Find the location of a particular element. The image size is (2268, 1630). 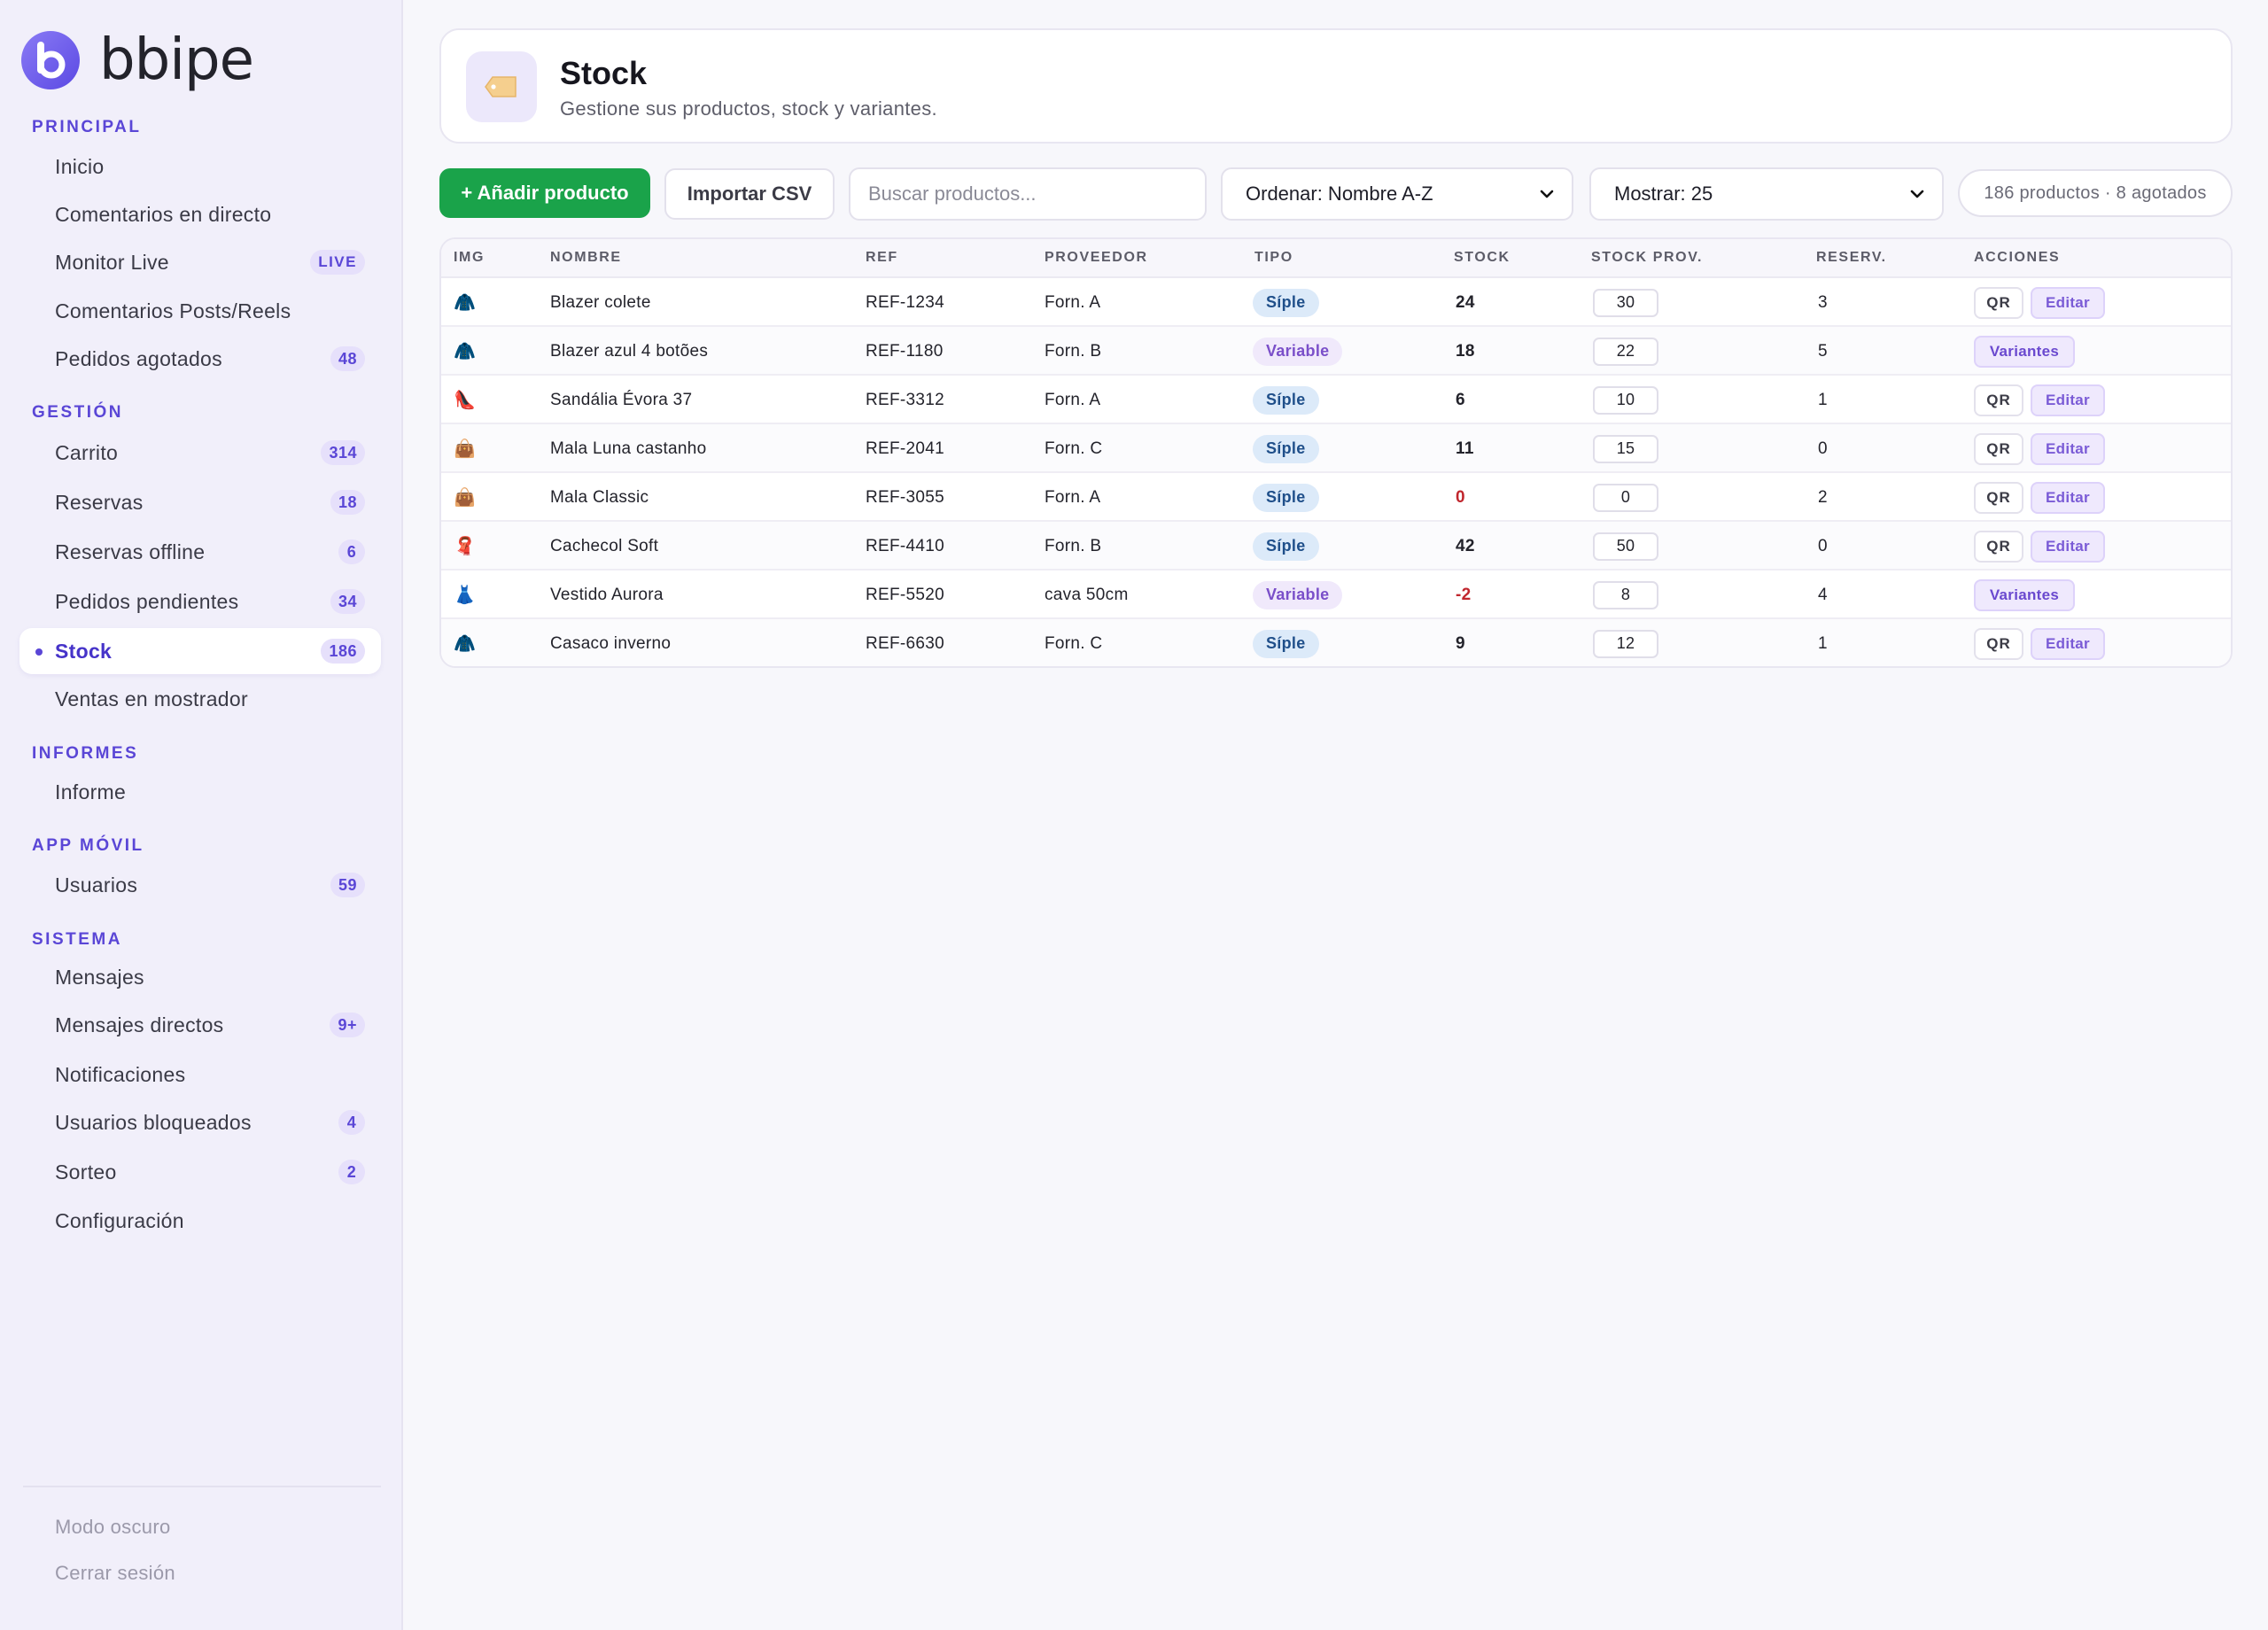

count-badge: 34 is located at coordinates (347, 601).